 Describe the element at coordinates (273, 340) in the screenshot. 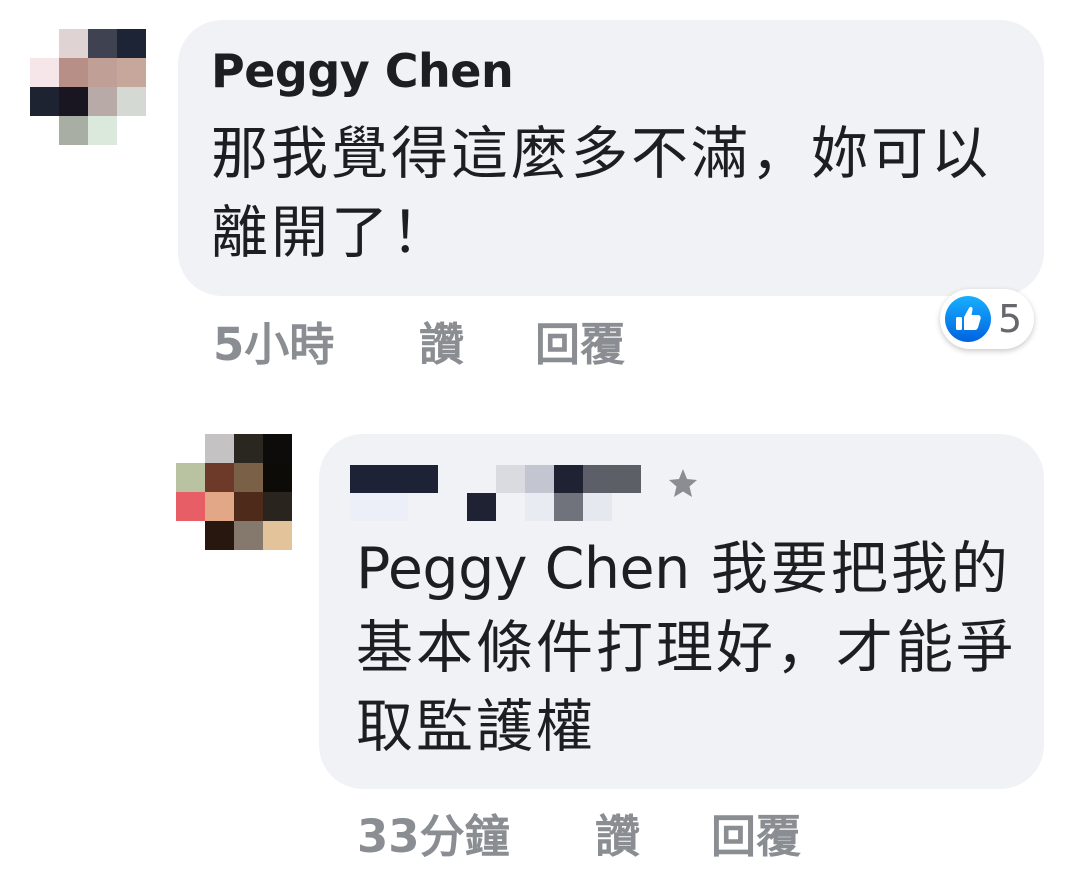

I see `comment-timestamp: 5小時` at that location.